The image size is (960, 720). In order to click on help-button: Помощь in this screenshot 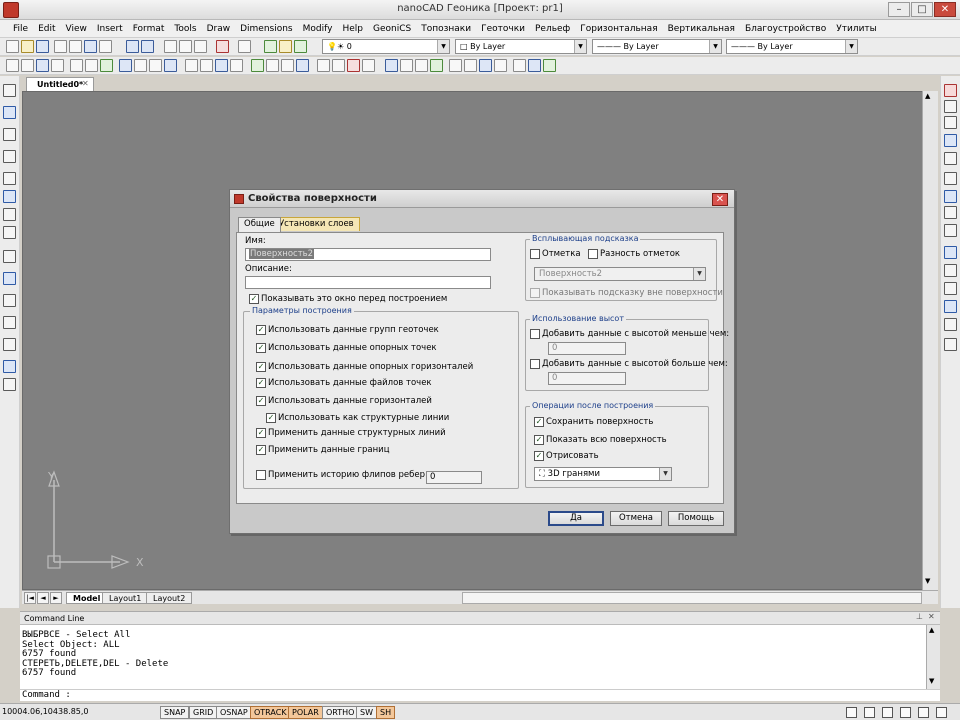, I will do `click(696, 518)`.